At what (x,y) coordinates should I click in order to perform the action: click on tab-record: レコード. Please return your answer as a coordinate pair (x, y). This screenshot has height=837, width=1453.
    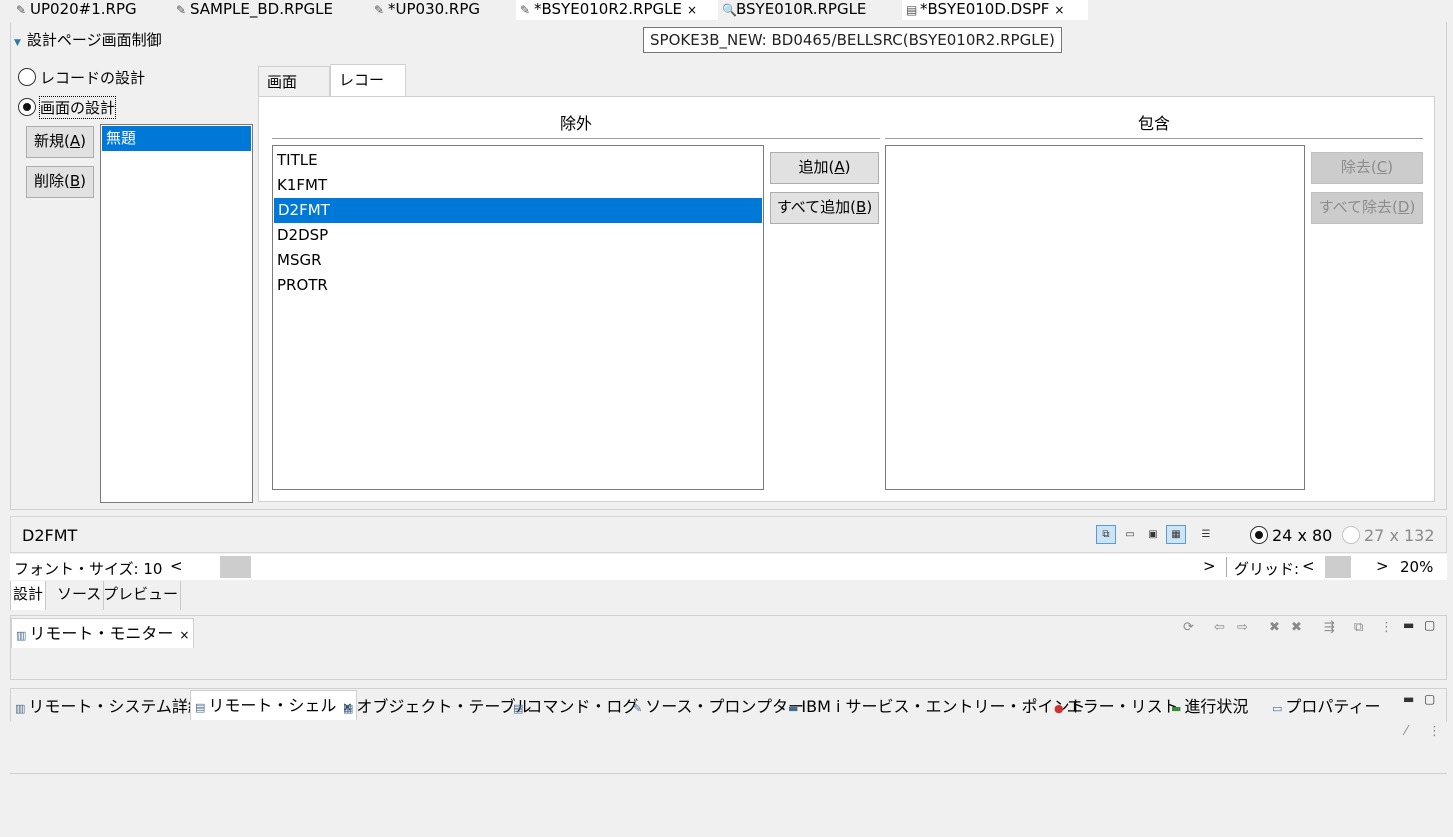
    Looking at the image, I should click on (368, 92).